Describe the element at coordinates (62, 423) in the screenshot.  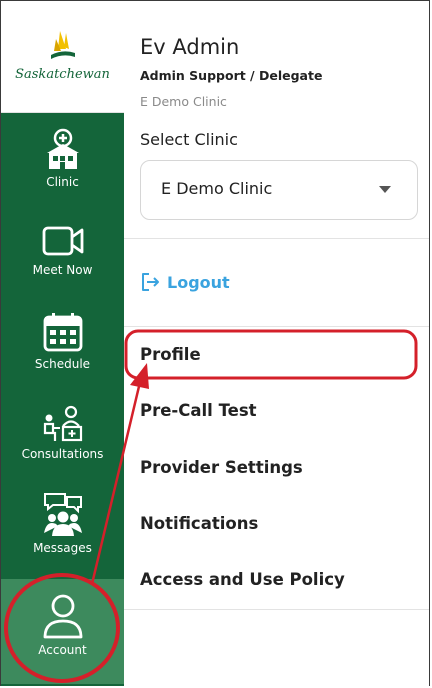
I see `consultation-icon` at that location.